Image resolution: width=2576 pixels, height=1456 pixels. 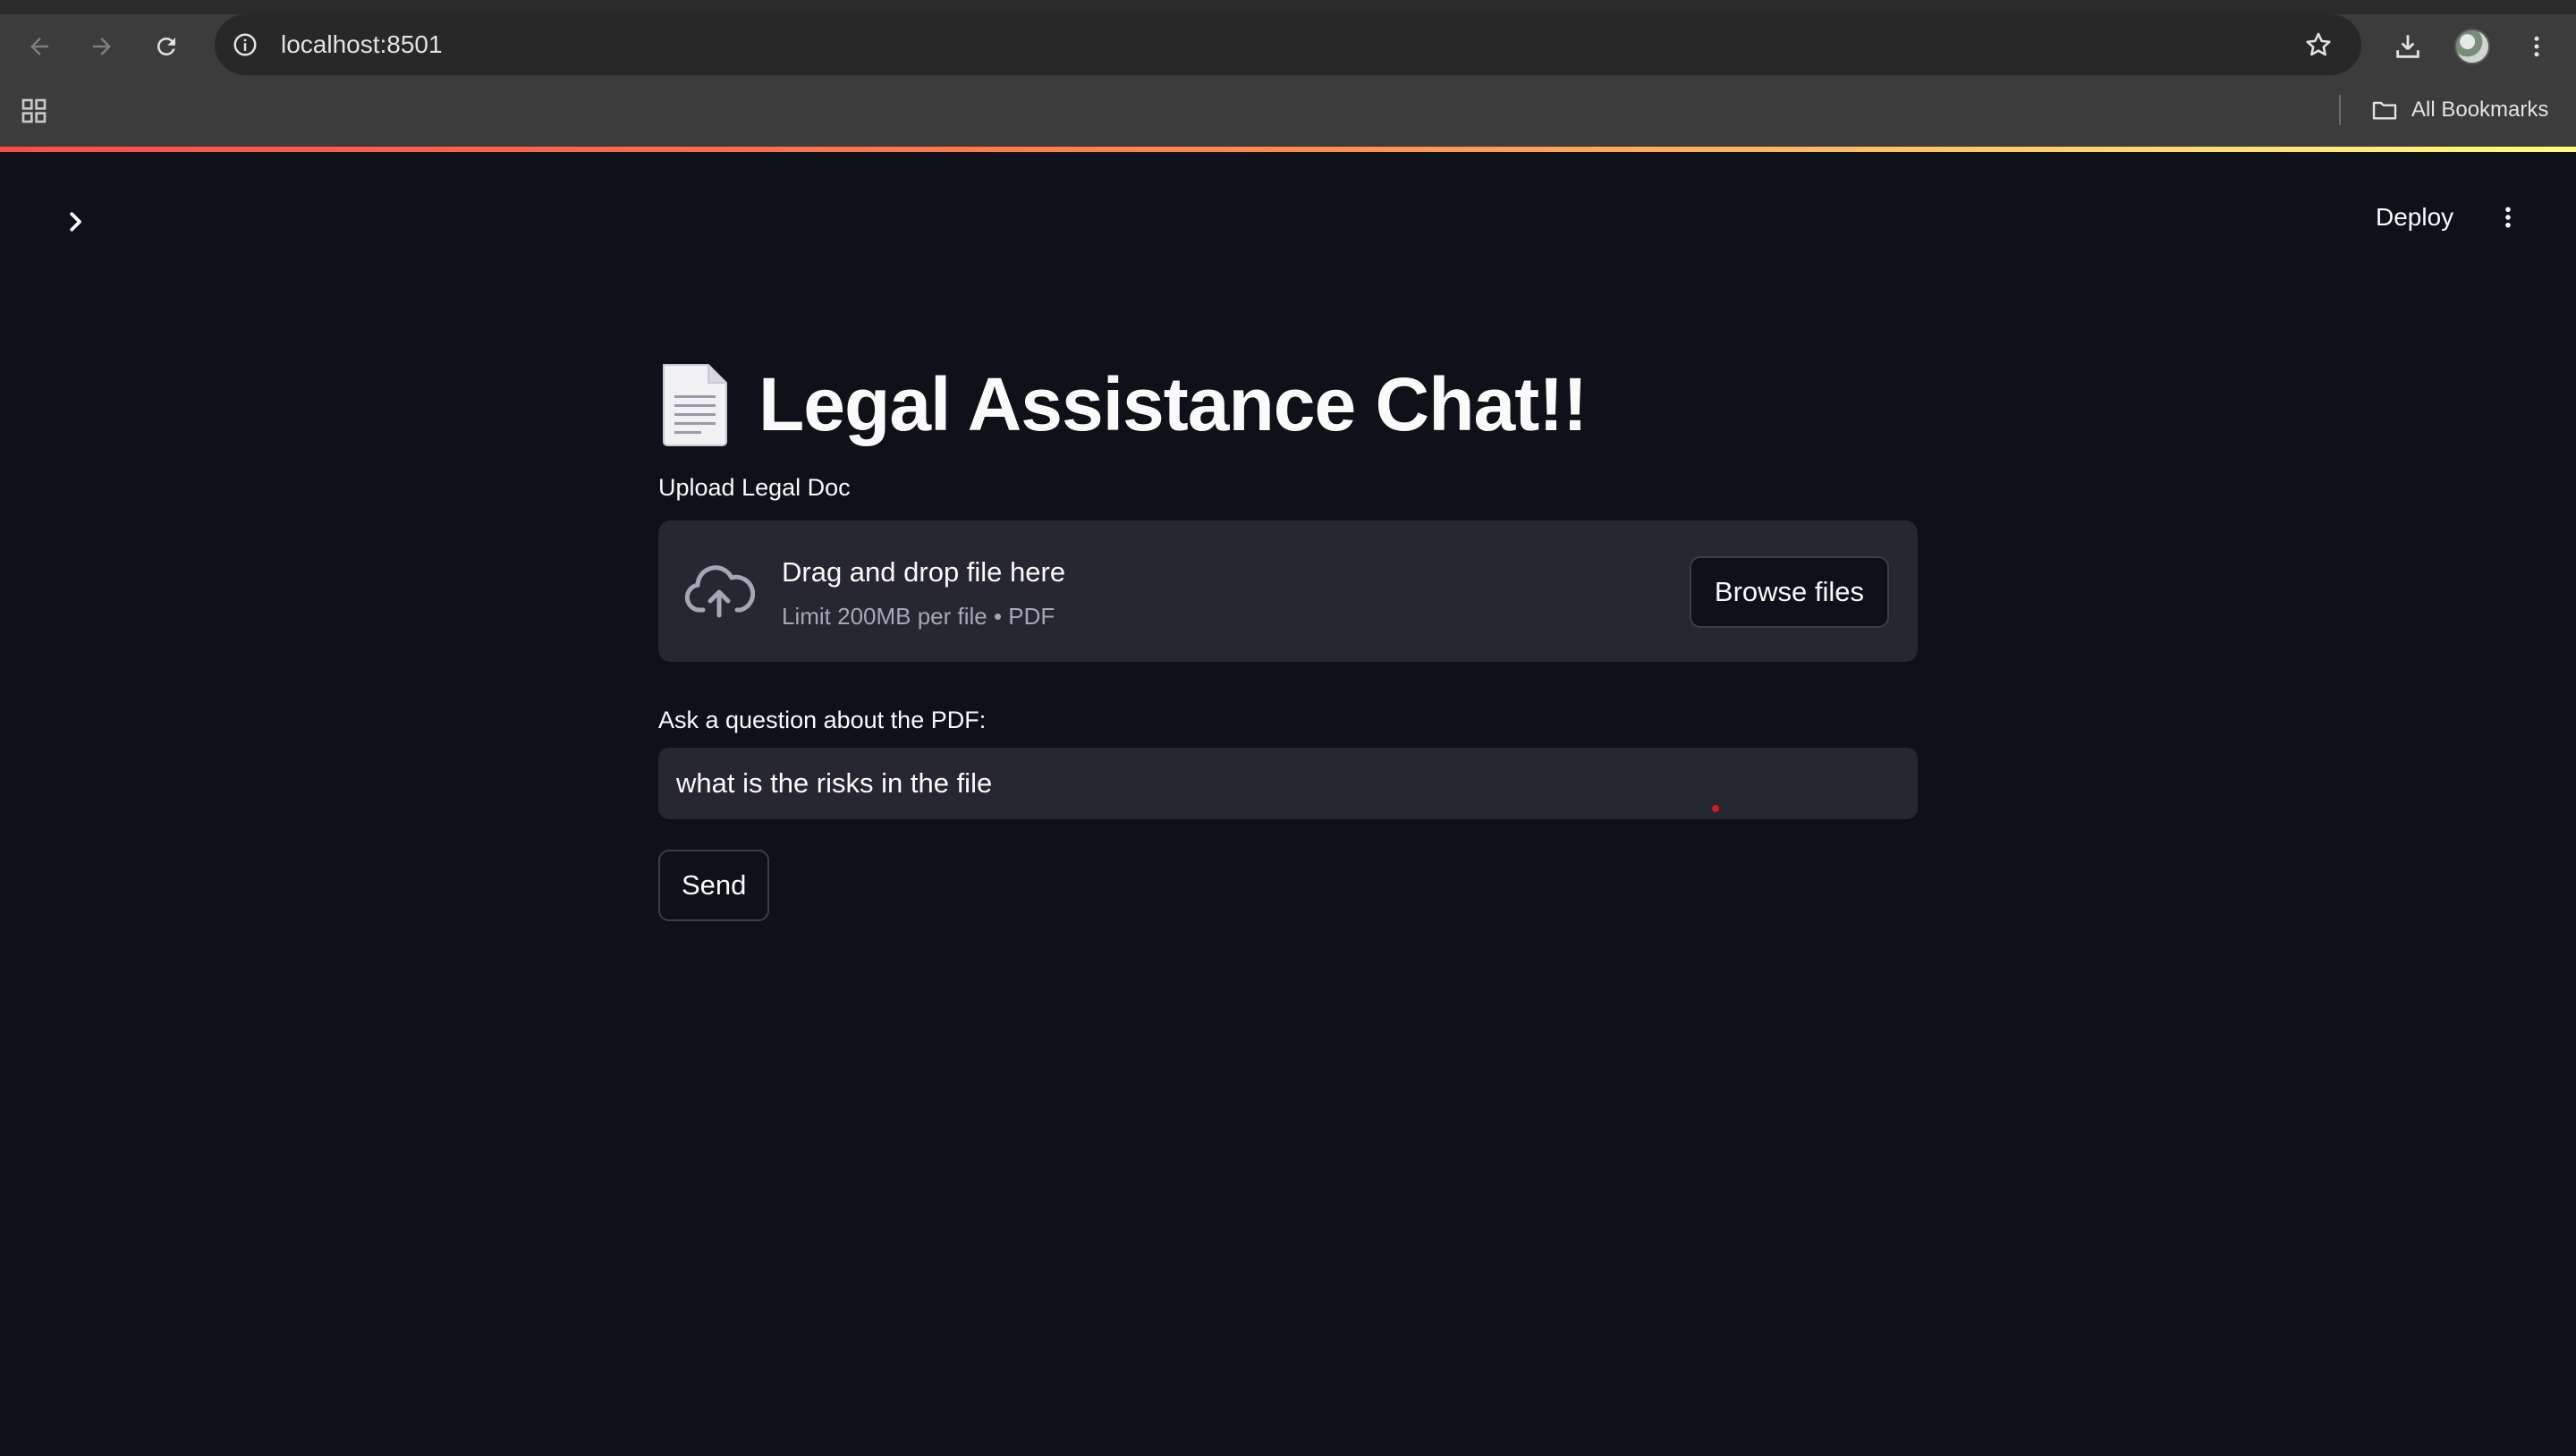 What do you see at coordinates (918, 616) in the screenshot?
I see `dropzone-limit-text: Limit 200MB per file • PDF` at bounding box center [918, 616].